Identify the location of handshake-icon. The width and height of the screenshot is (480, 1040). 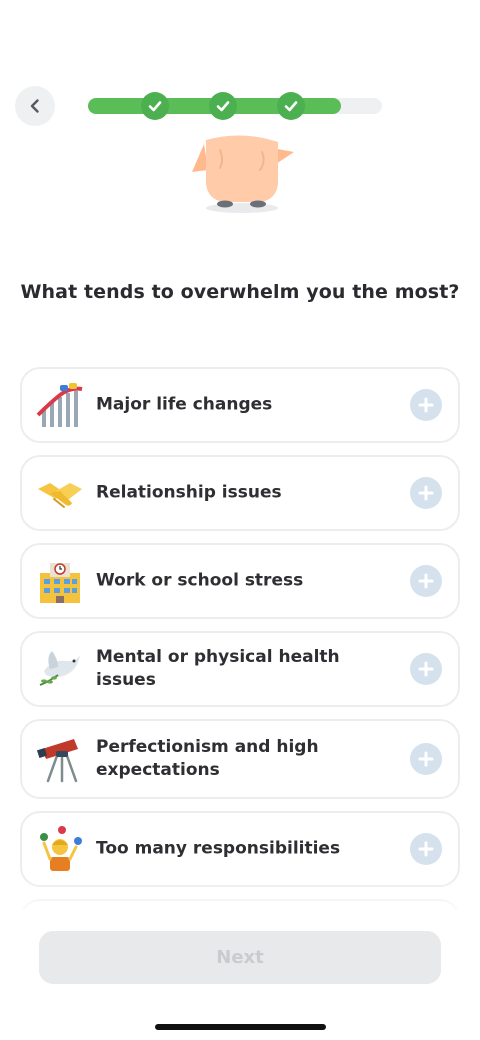
(60, 495).